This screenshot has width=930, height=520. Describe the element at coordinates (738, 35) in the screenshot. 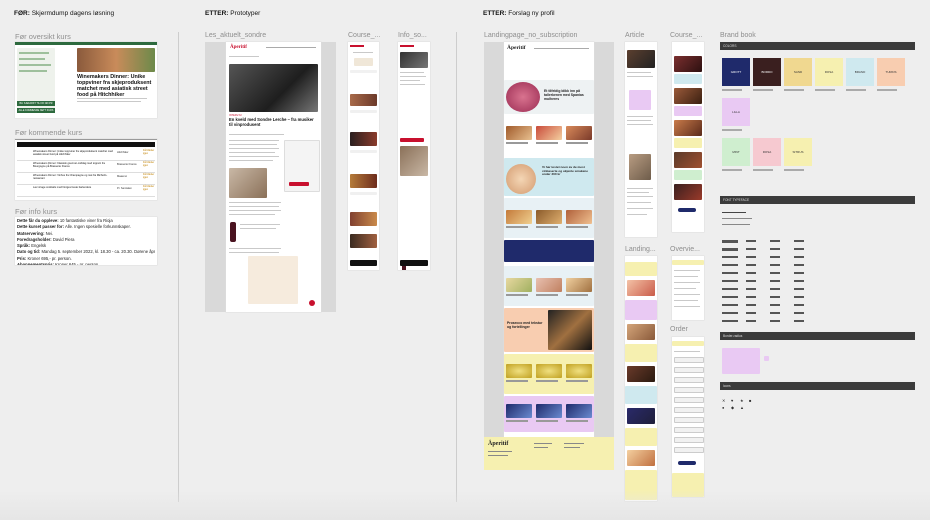

I see `frame-label-brandbook: Brand book` at that location.